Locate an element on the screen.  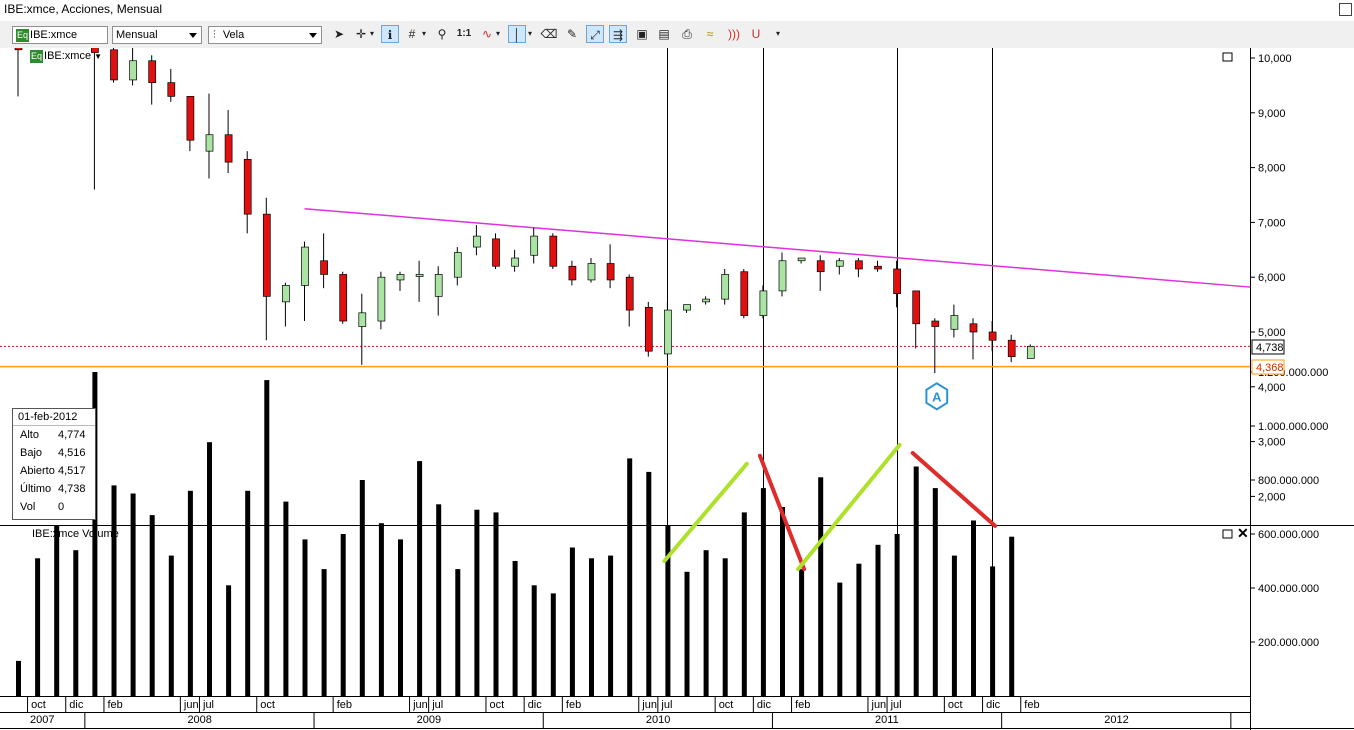
info-tool-icon: ℹ is located at coordinates (390, 34).